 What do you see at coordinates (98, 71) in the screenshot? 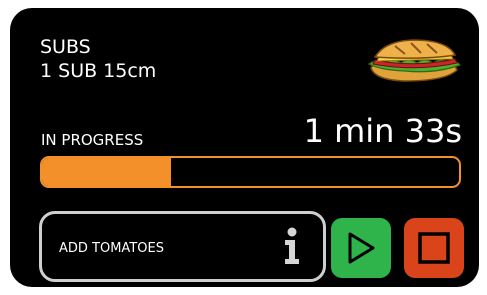
I see `order-portion: 1 SUB 15cm` at bounding box center [98, 71].